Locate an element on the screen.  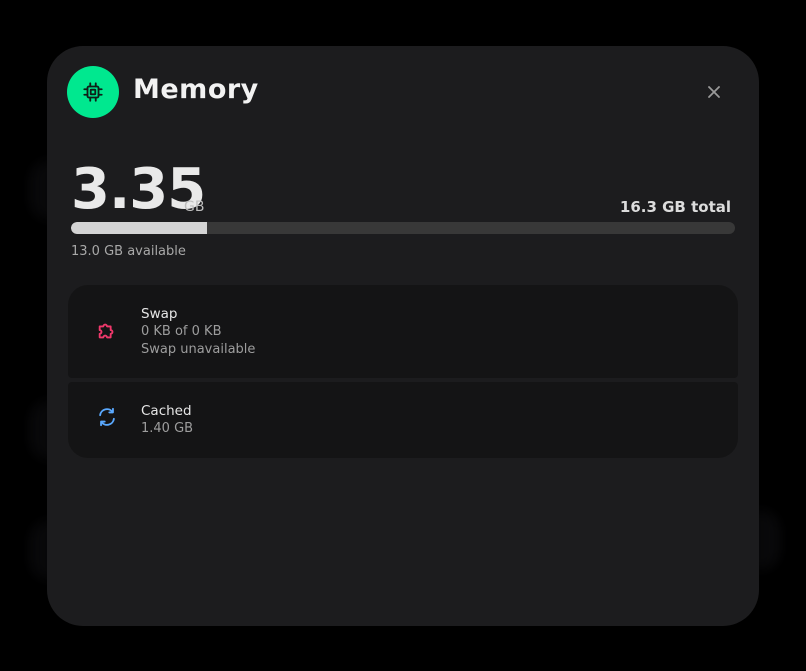
cpu-chip-icon-badge is located at coordinates (93, 92).